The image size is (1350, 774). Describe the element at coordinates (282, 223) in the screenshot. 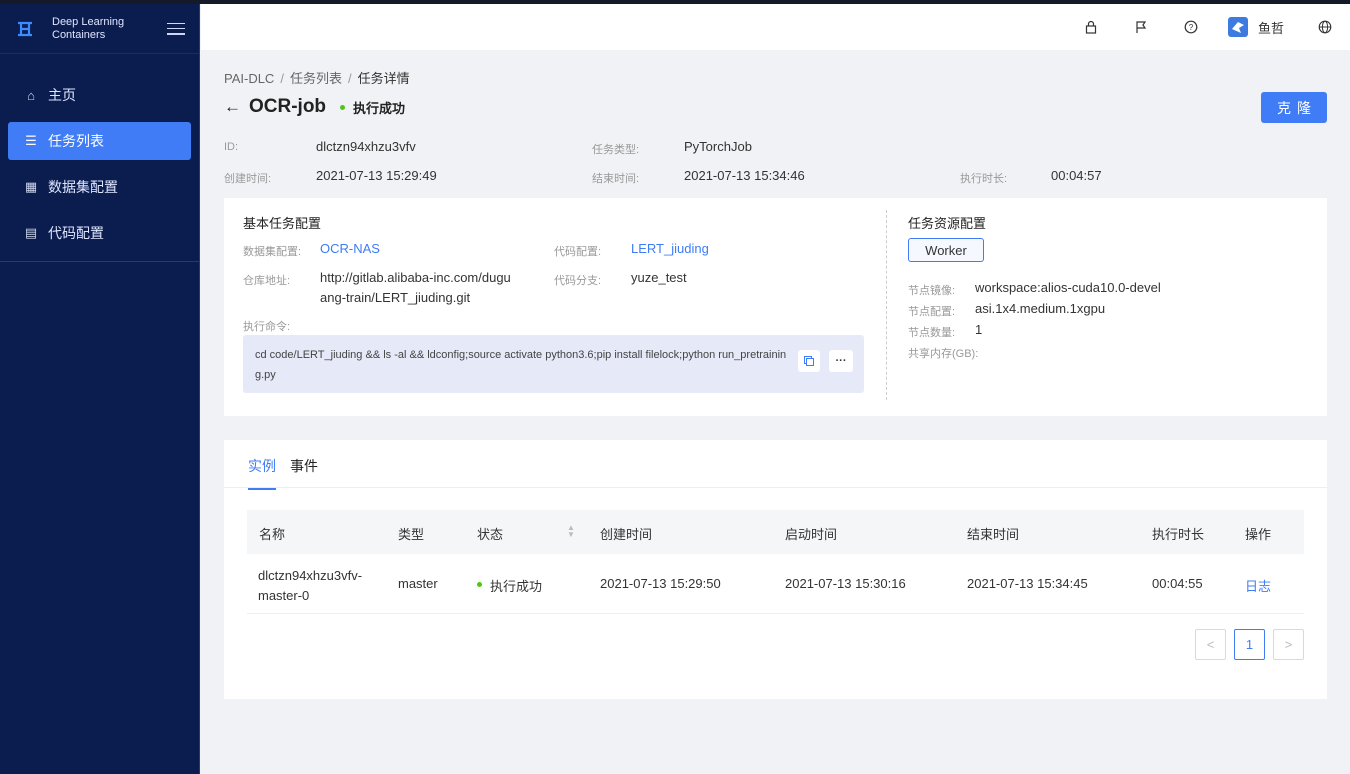

I see `basic-config-title: 基本任务配置` at that location.